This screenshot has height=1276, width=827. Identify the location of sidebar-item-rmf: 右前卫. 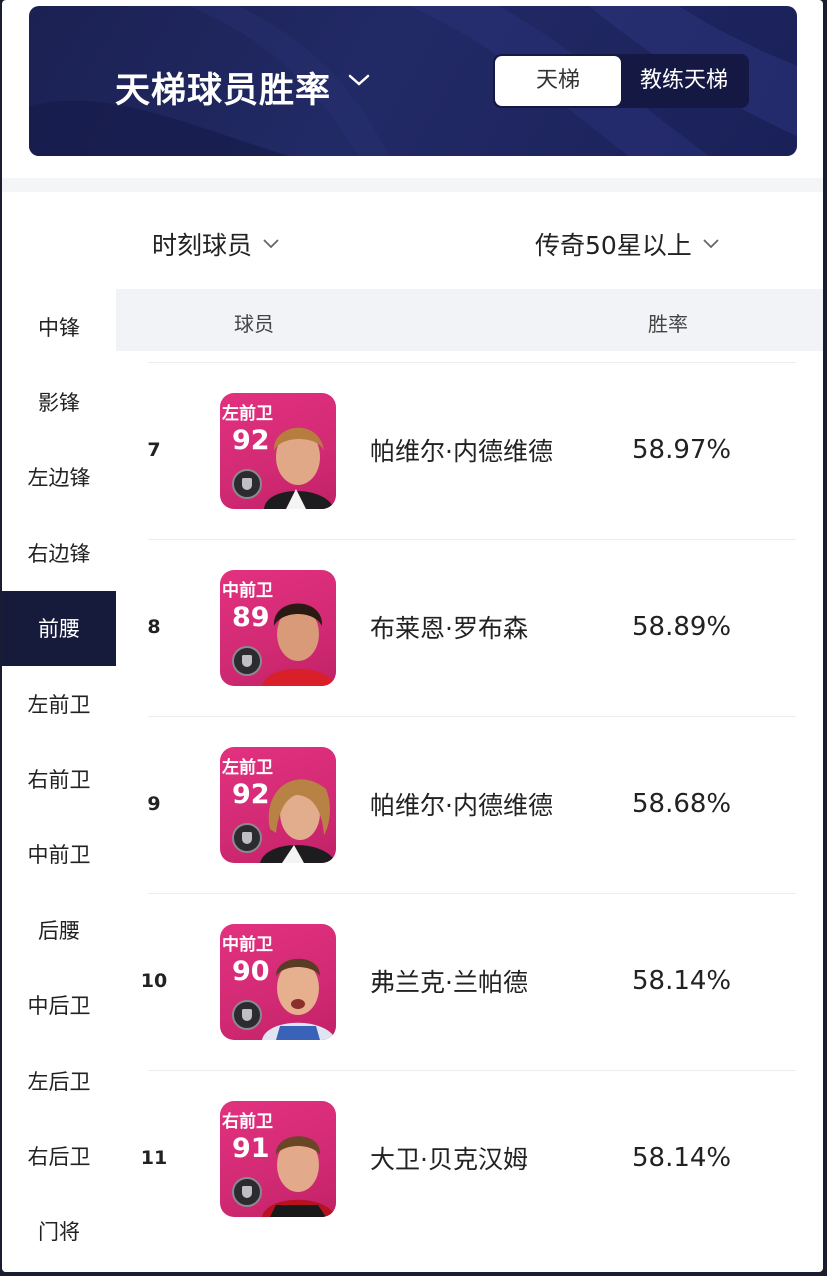
(59, 778).